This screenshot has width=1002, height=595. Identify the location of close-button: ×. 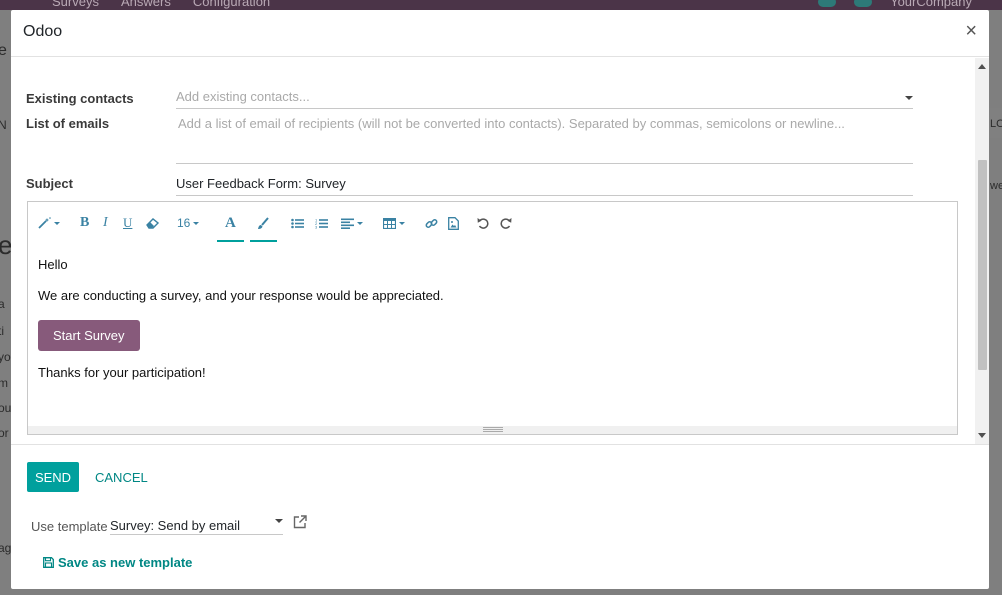
(971, 31).